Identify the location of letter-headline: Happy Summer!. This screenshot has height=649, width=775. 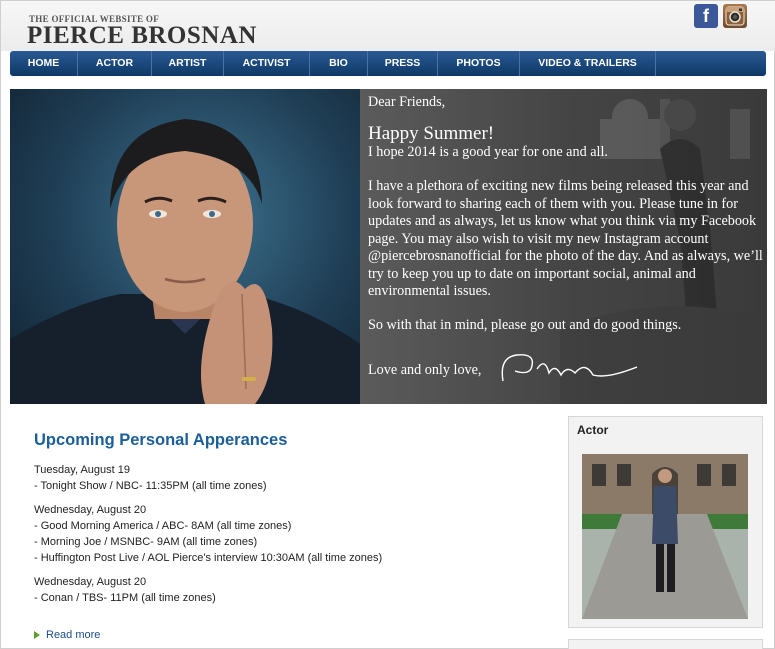
(431, 133).